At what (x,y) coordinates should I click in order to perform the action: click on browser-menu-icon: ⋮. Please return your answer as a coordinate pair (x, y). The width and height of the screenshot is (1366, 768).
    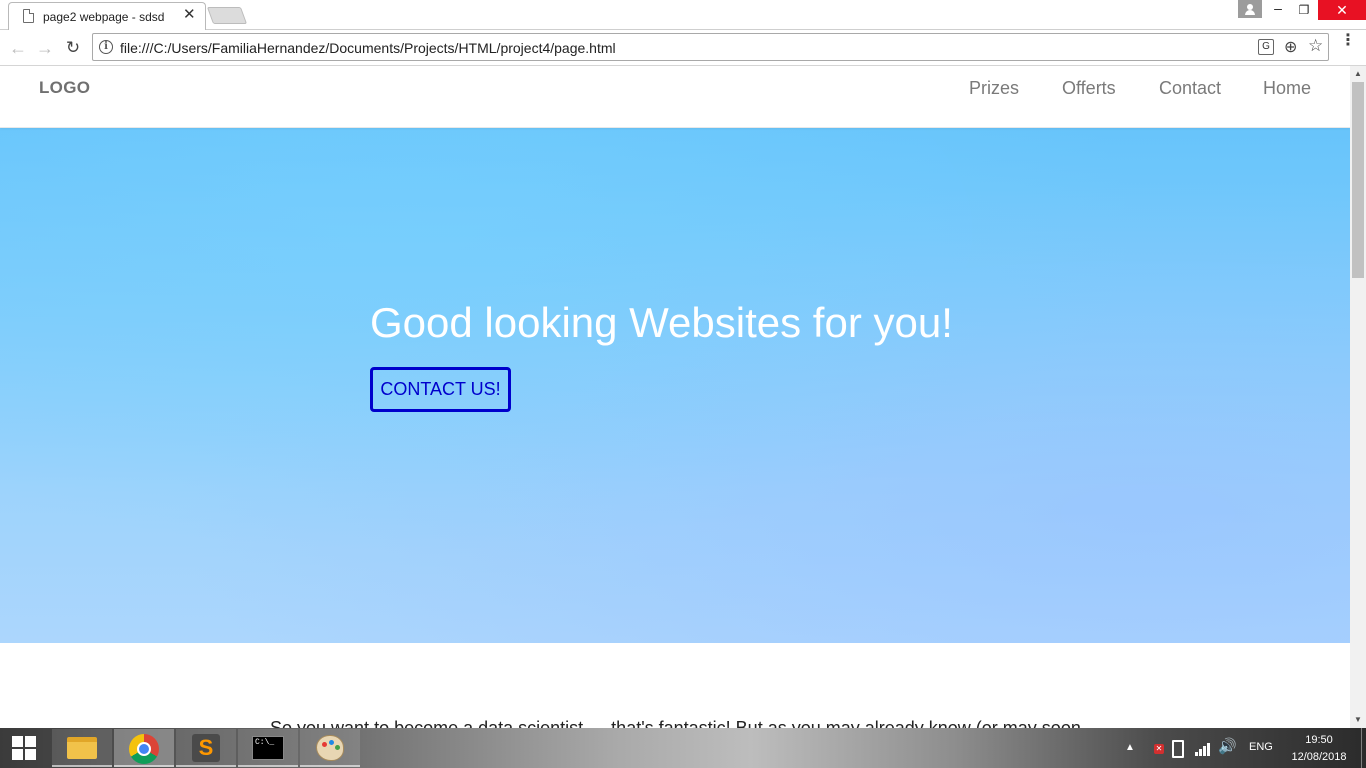
    Looking at the image, I should click on (1348, 41).